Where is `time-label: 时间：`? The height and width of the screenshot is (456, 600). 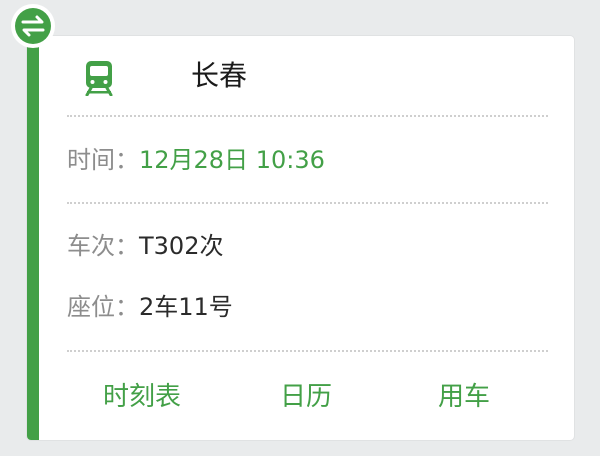
time-label: 时间： is located at coordinates (103, 160).